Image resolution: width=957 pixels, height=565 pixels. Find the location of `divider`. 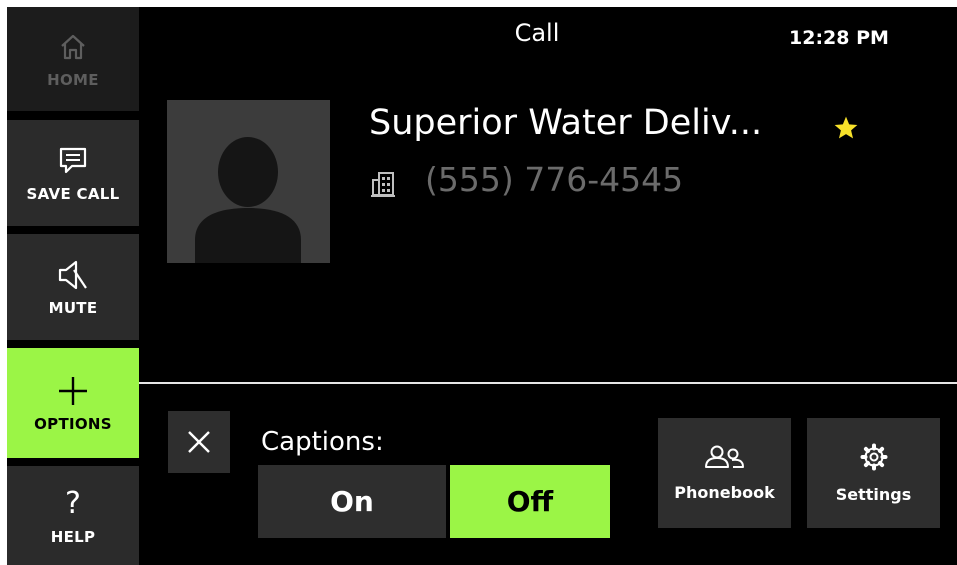

divider is located at coordinates (548, 383).